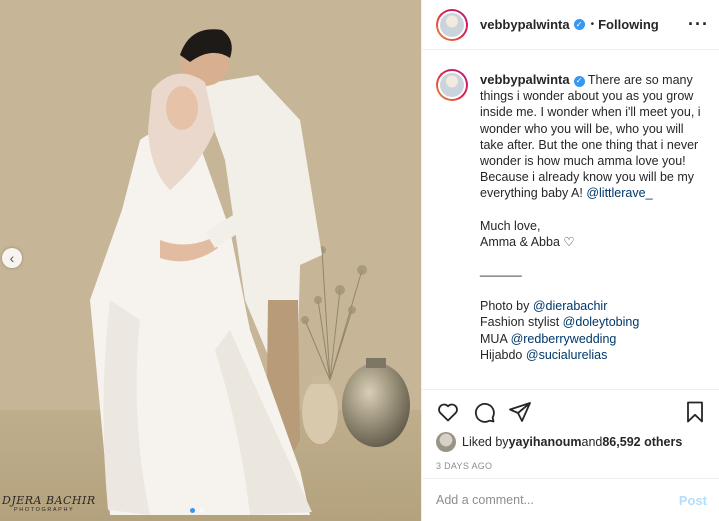 The height and width of the screenshot is (521, 719). What do you see at coordinates (698, 24) in the screenshot?
I see `more-options-icon: ···` at bounding box center [698, 24].